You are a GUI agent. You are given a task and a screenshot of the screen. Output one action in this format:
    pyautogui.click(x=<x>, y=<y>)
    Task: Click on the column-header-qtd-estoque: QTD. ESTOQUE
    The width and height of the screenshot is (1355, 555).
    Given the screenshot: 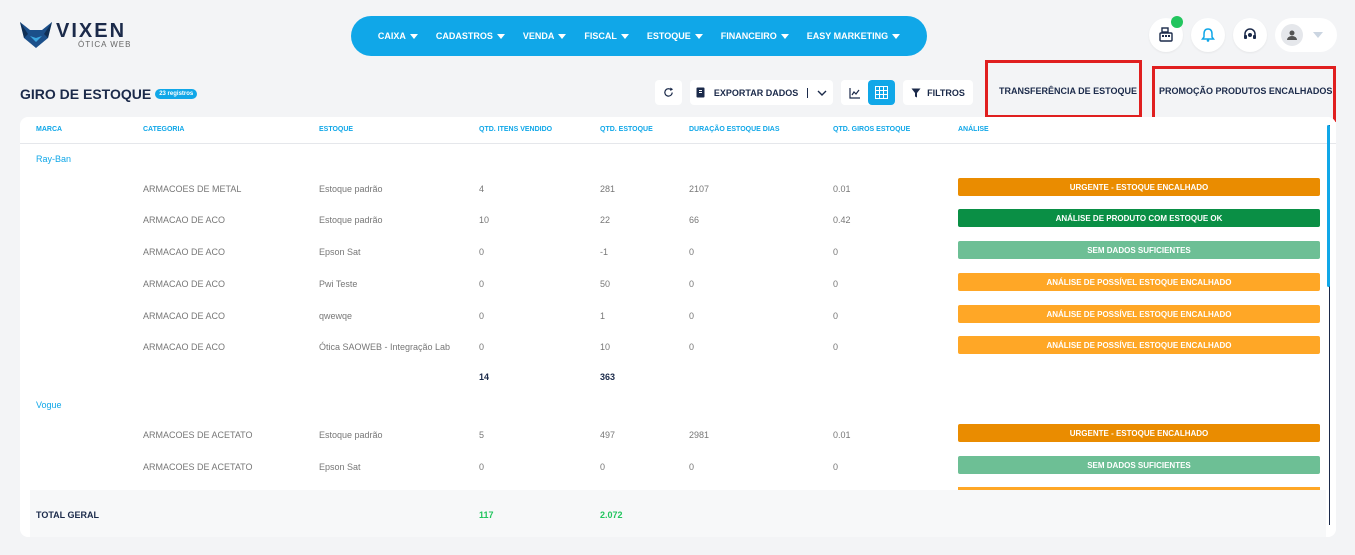 What is the action you would take?
    pyautogui.click(x=626, y=129)
    